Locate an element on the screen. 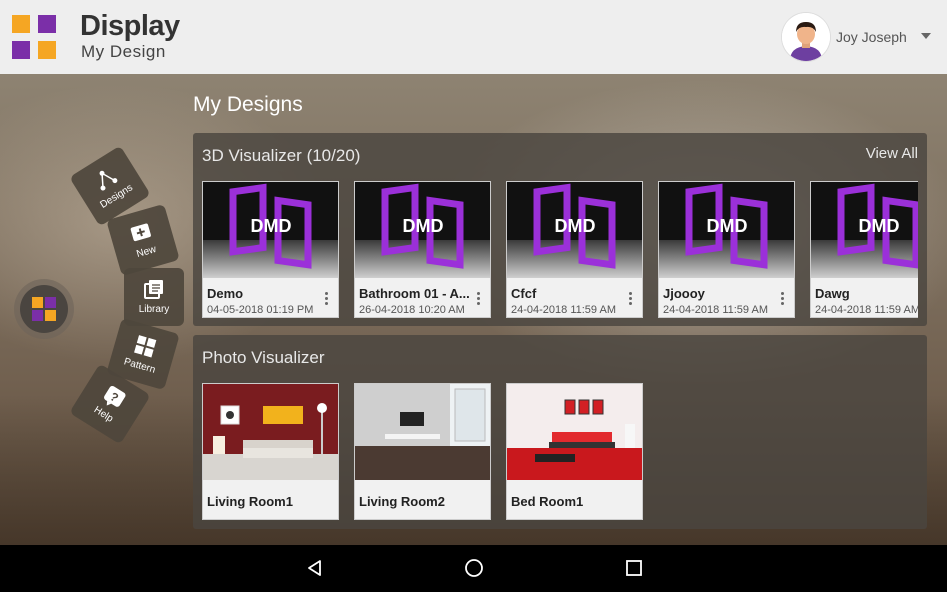  photo-card-name: Living Room1 is located at coordinates (250, 501).